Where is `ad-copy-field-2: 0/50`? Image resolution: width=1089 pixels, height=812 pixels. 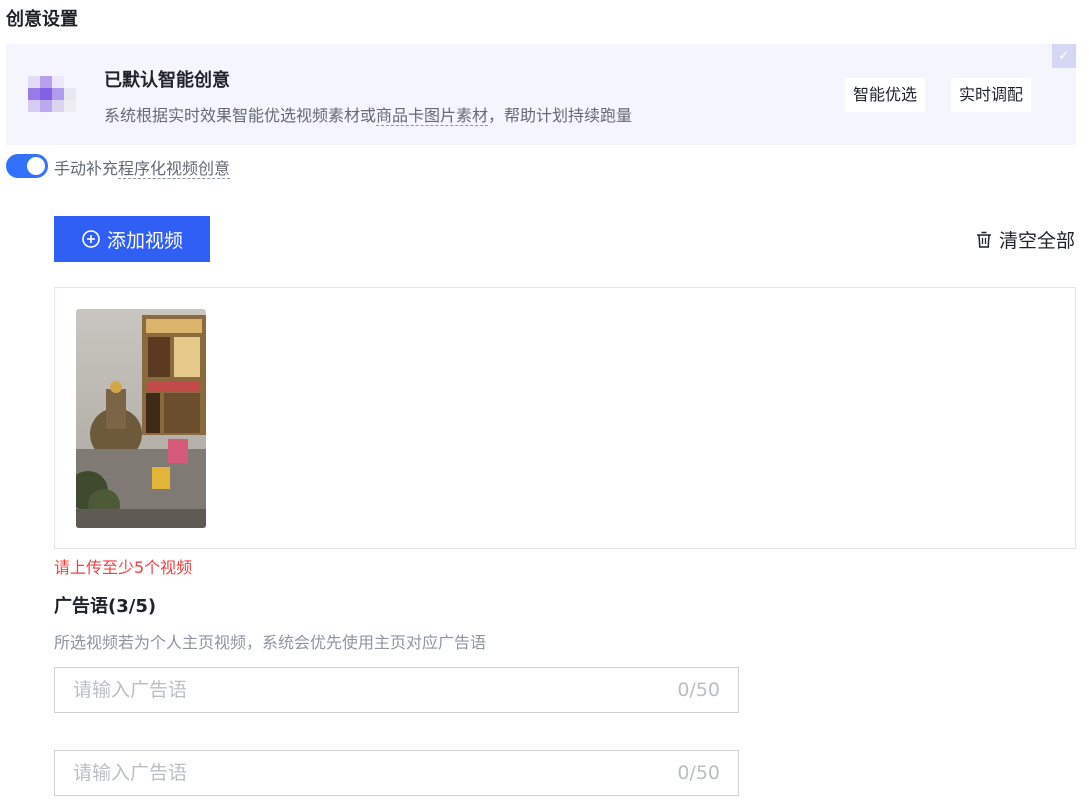
ad-copy-field-2: 0/50 is located at coordinates (396, 773).